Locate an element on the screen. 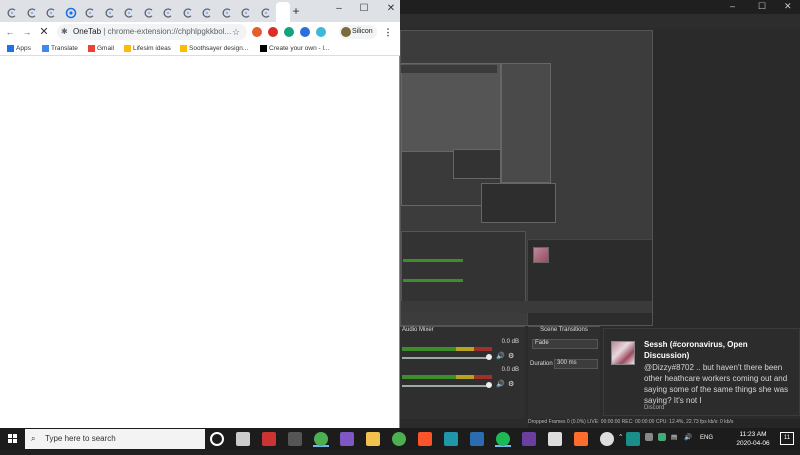 This screenshot has height=455, width=800. visual-studio-icon is located at coordinates (347, 439).